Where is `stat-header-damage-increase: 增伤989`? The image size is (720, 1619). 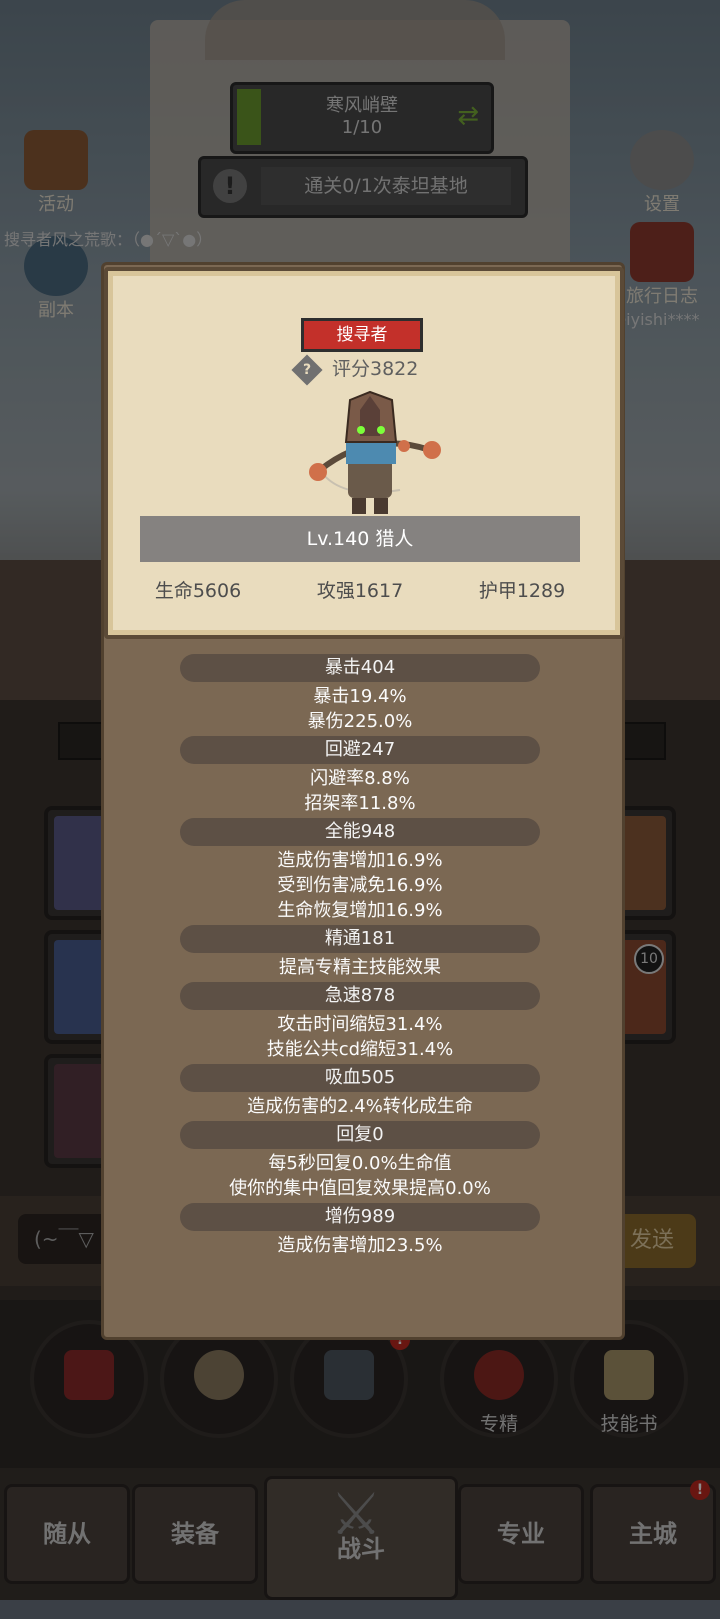
stat-header-damage-increase: 增伤989 is located at coordinates (360, 1217).